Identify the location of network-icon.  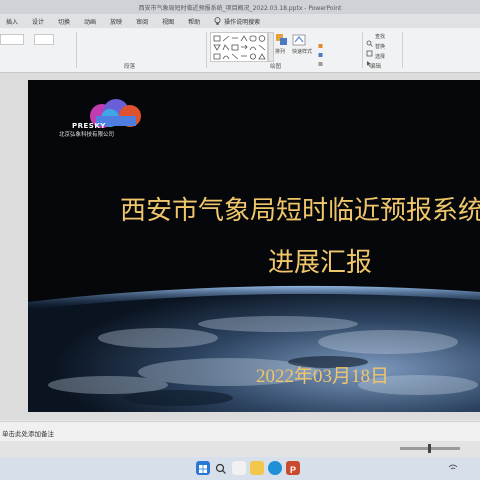
(453, 467).